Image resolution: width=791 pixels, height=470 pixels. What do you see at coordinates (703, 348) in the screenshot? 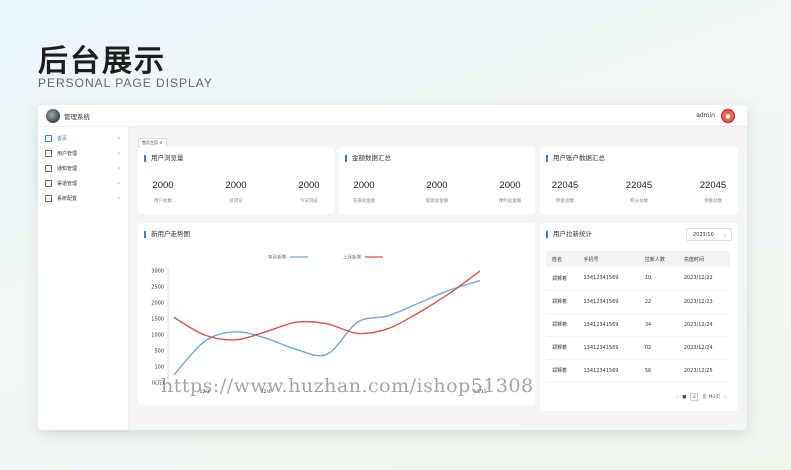
I see `table-cell: 2023/12/24` at bounding box center [703, 348].